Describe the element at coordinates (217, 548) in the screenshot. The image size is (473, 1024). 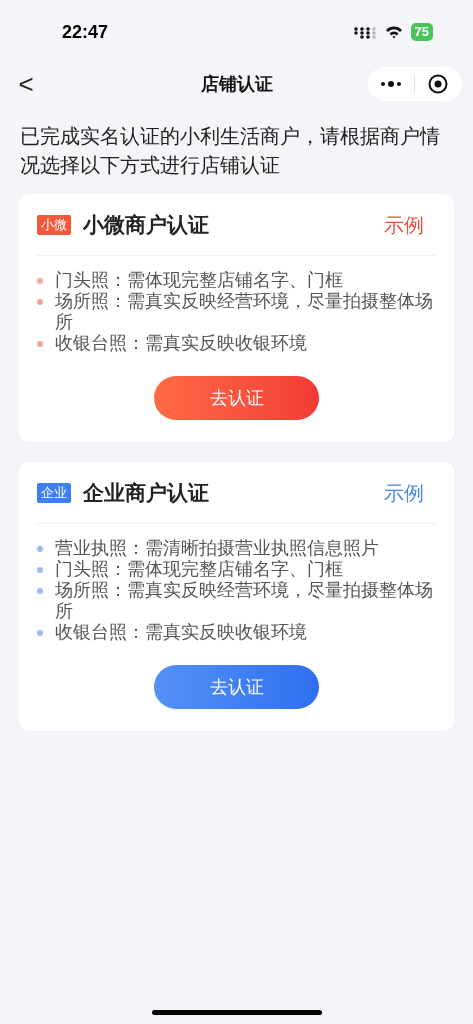
I see `requirement-text: 营业执照：需清晰拍摄营业执照信息照片` at that location.